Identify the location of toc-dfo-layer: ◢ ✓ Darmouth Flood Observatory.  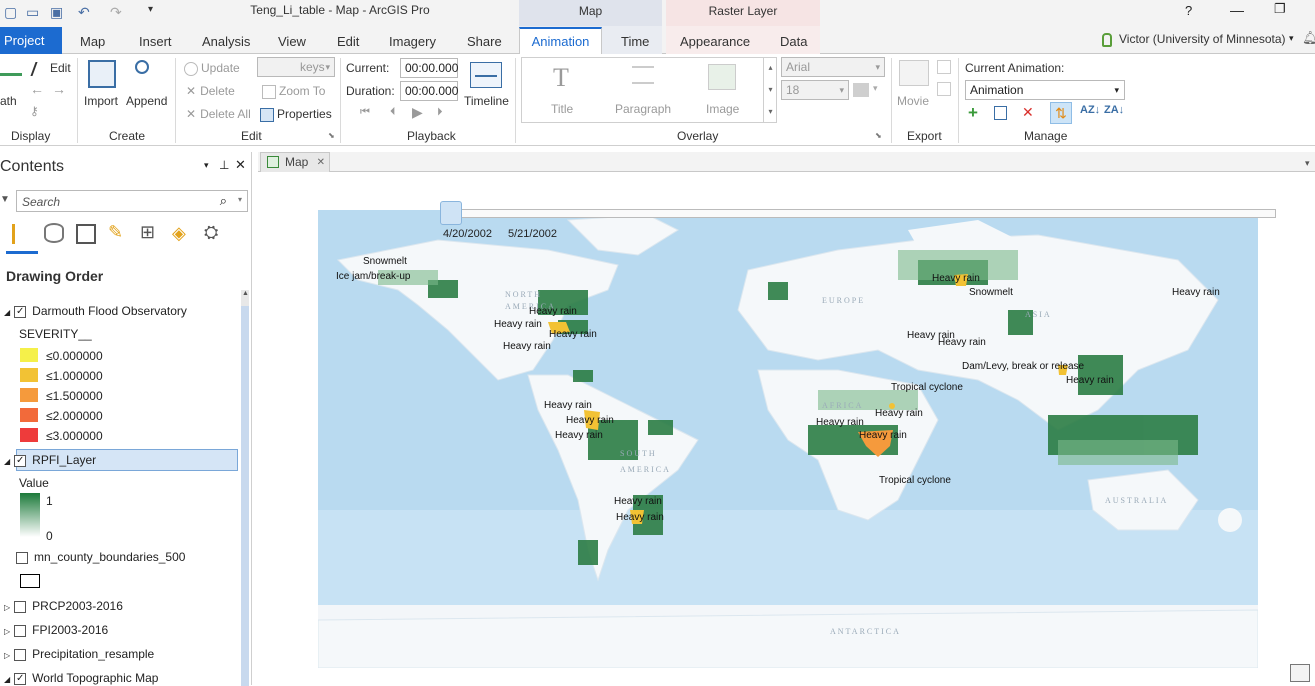
(95, 311).